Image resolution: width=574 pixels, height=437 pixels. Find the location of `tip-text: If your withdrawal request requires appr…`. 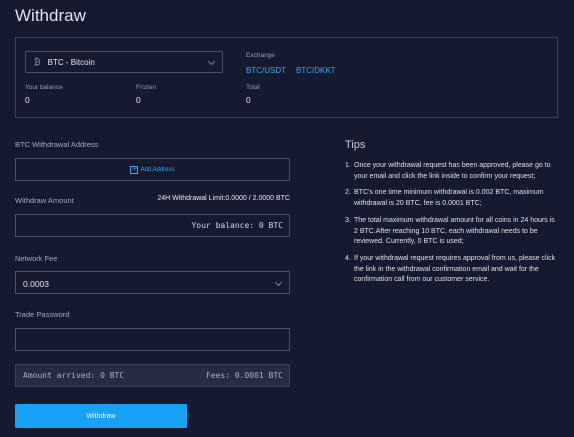

tip-text: If your withdrawal request requires appr… is located at coordinates (455, 269).